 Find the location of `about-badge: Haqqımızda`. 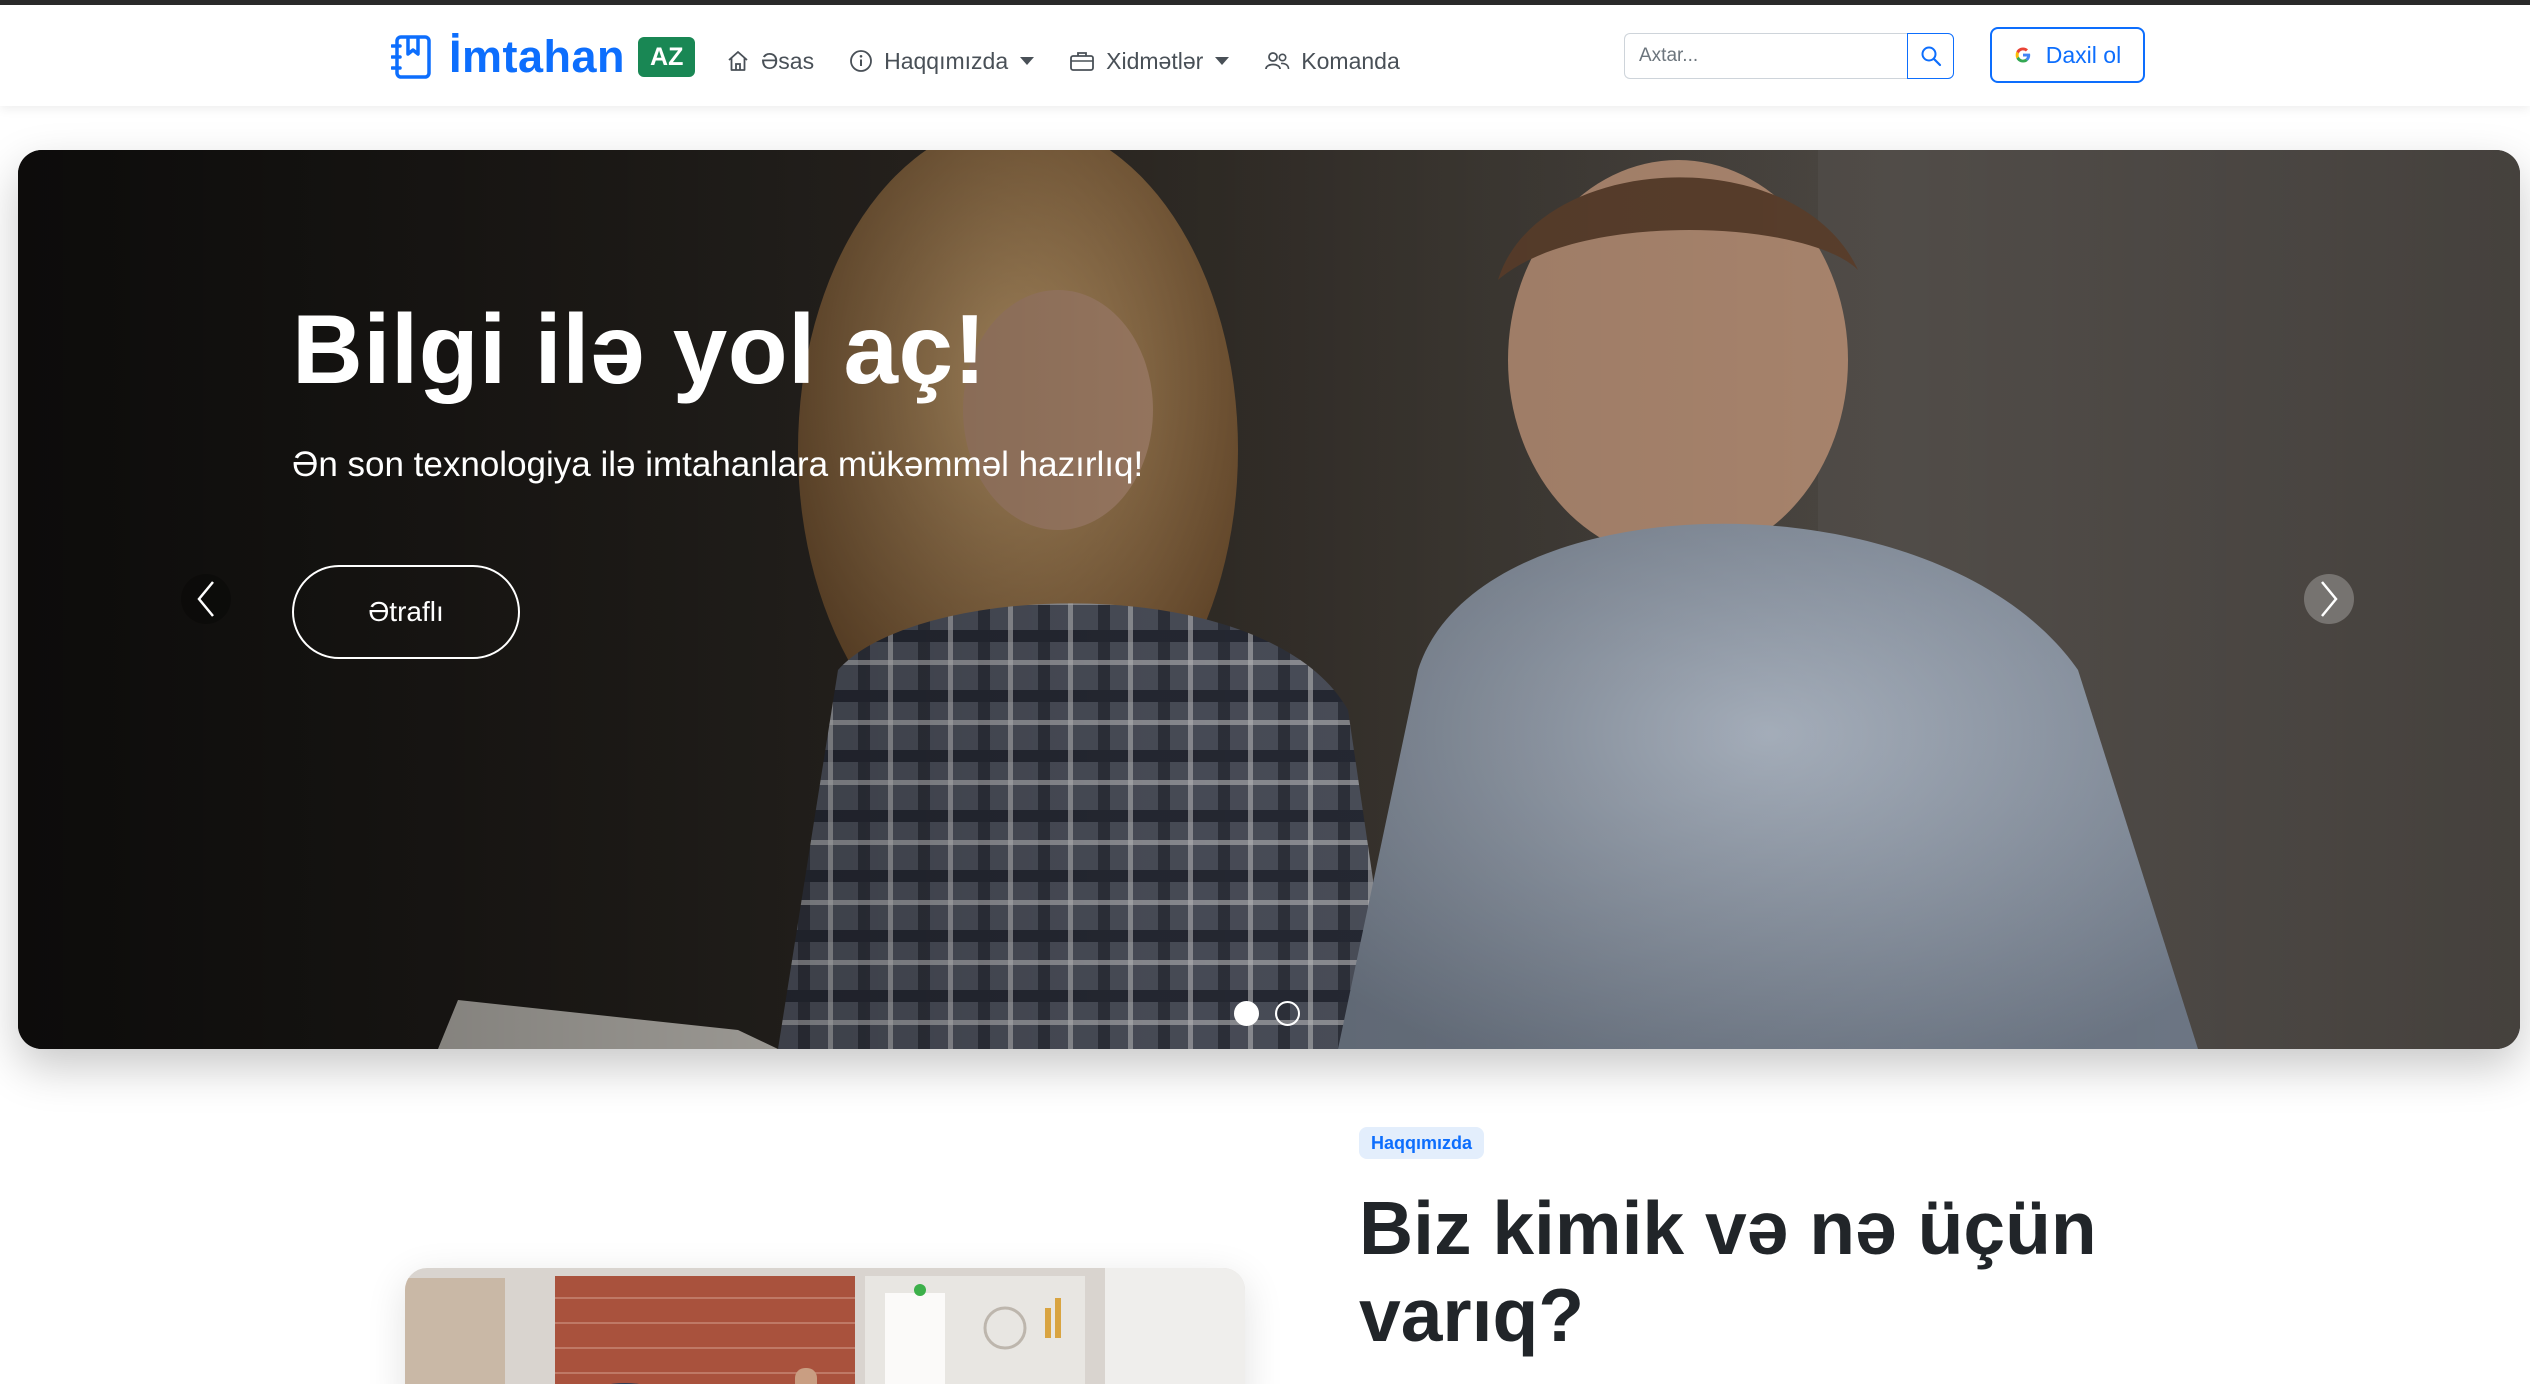

about-badge: Haqqımızda is located at coordinates (1422, 1143).